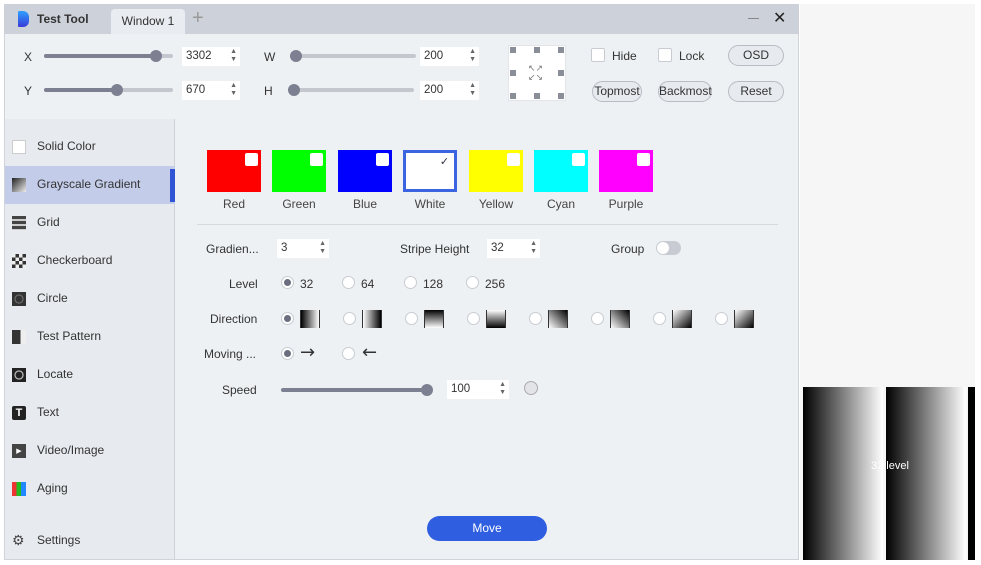  What do you see at coordinates (303, 248) in the screenshot?
I see `gradient-input: 3 ▲ ▼` at bounding box center [303, 248].